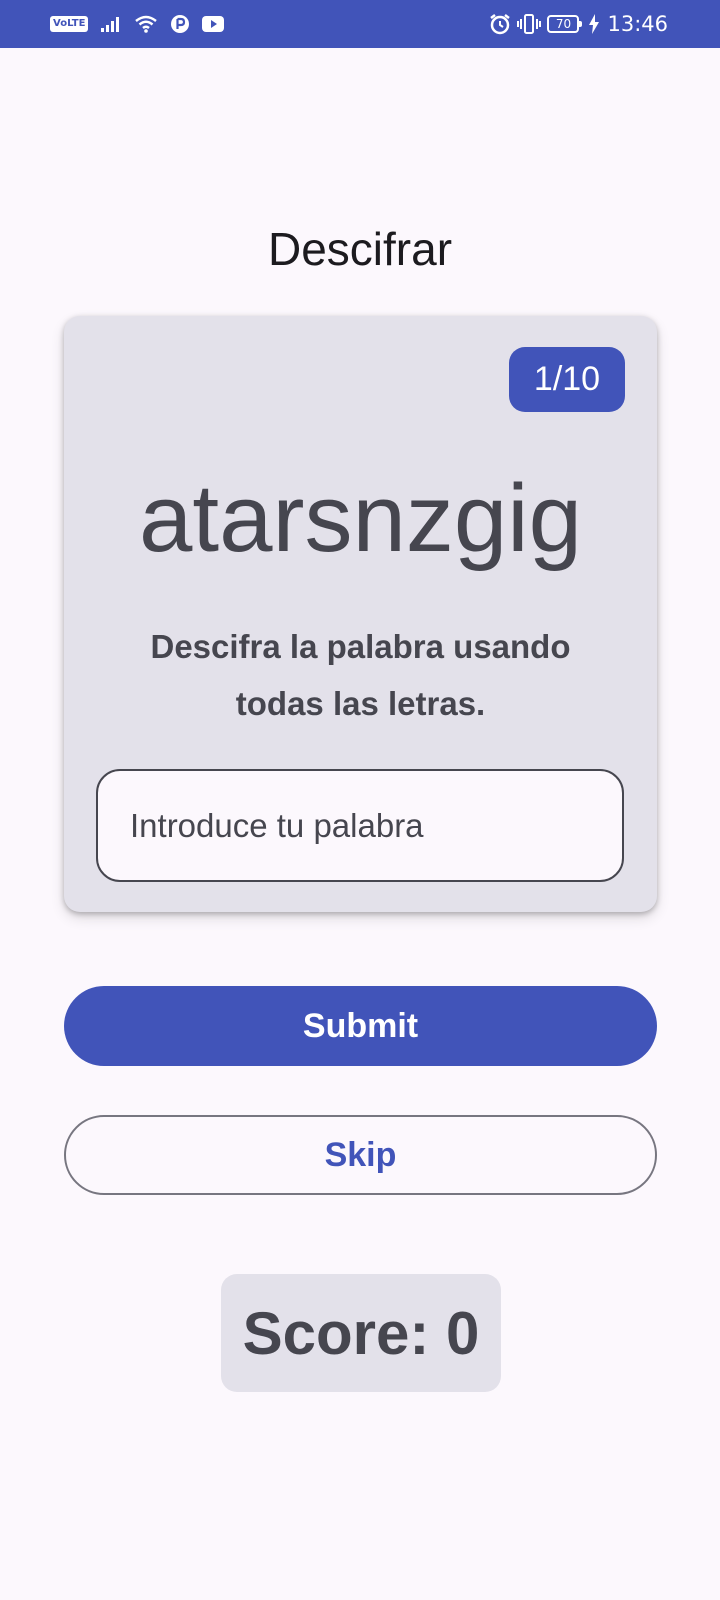 Image resolution: width=720 pixels, height=1600 pixels. I want to click on status-bar: VoLTE 70 13:46, so click(360, 24).